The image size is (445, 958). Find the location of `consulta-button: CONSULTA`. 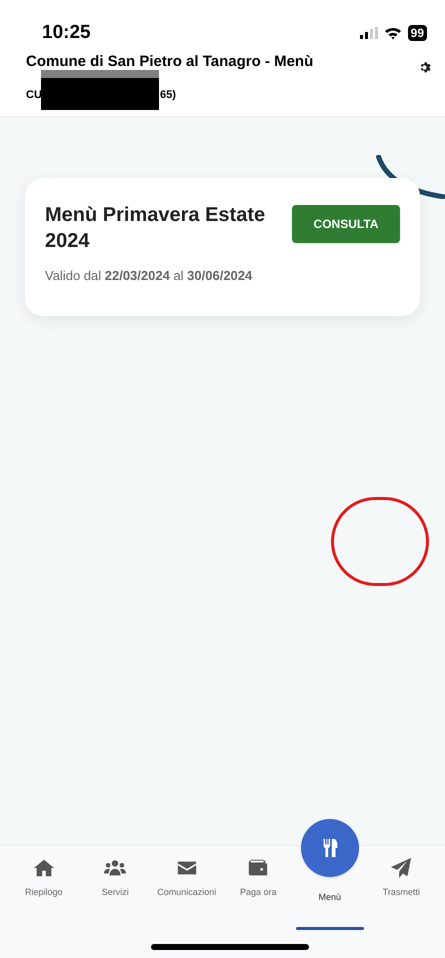

consulta-button: CONSULTA is located at coordinates (346, 224).